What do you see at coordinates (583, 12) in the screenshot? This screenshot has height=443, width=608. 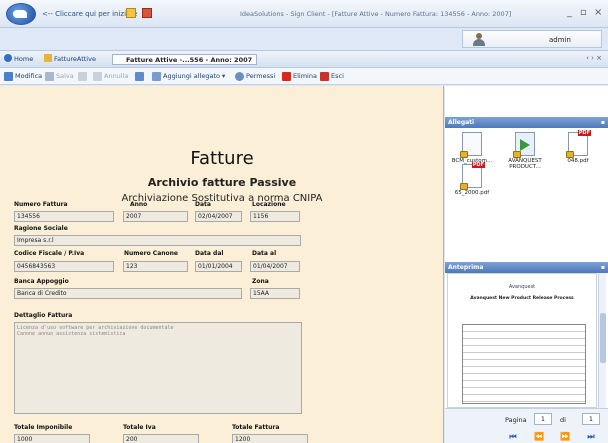 I see `restore-button: ▫` at bounding box center [583, 12].